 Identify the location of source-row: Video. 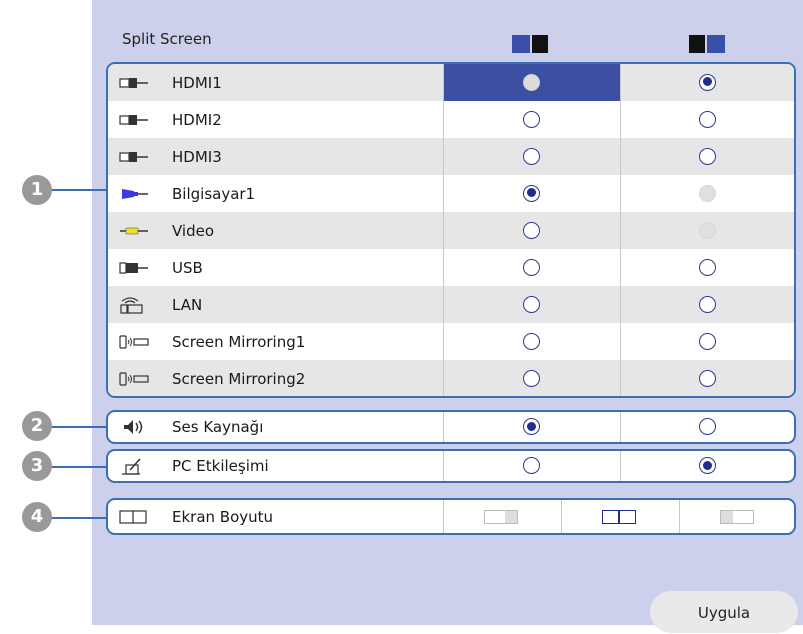
(451, 230).